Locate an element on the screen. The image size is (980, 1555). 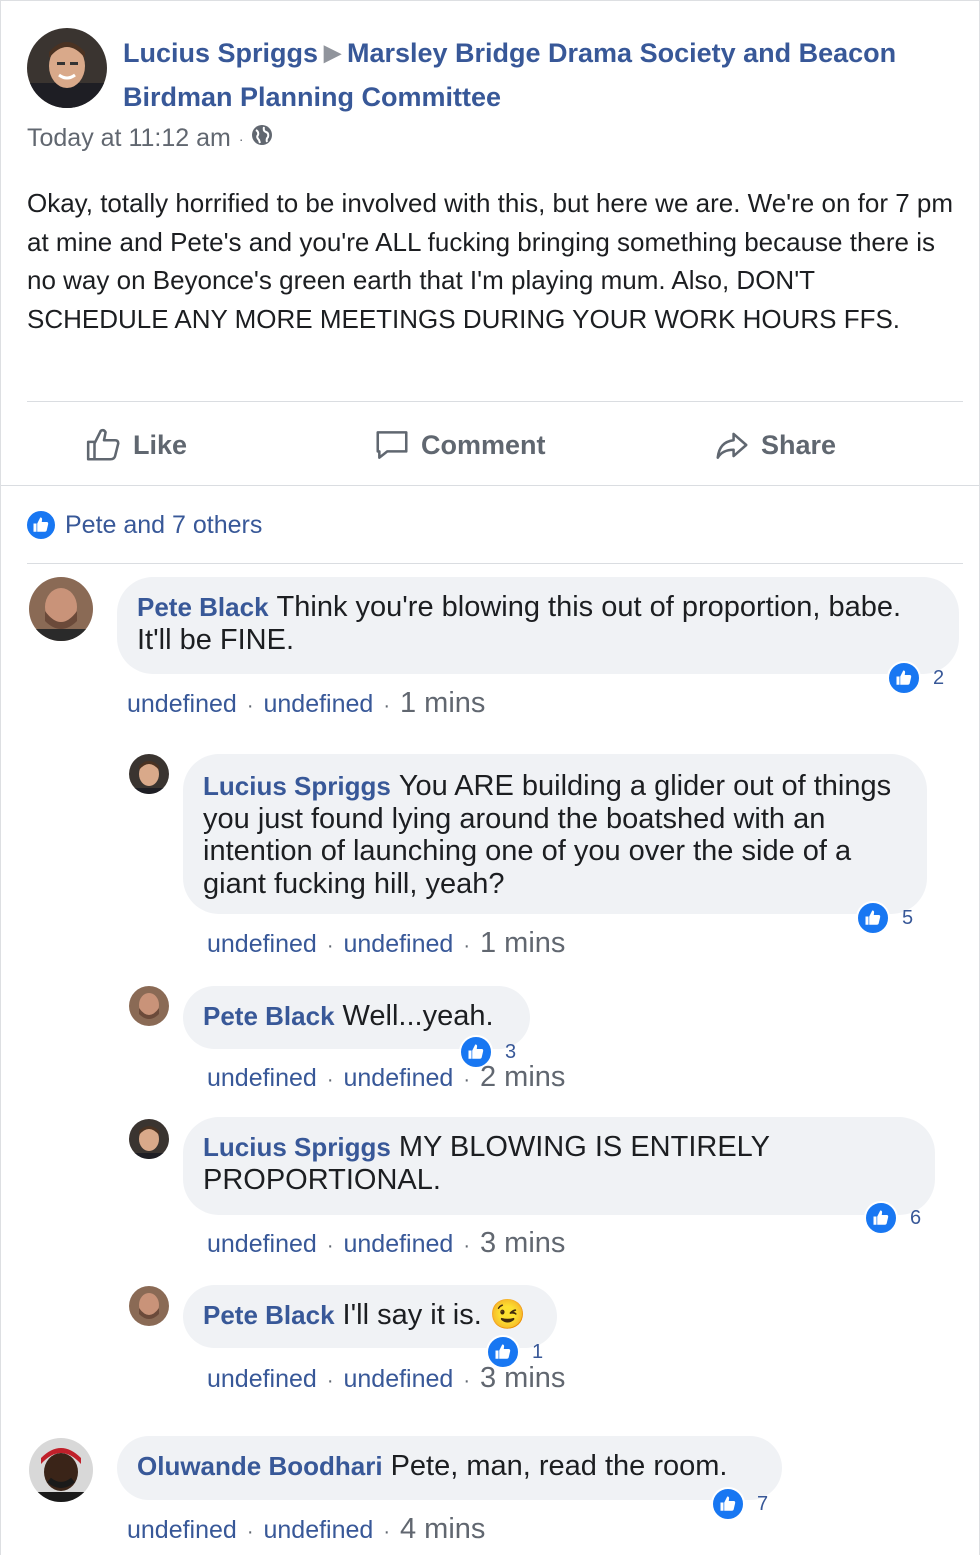
comment-text: Well...yeah. is located at coordinates (418, 1016).